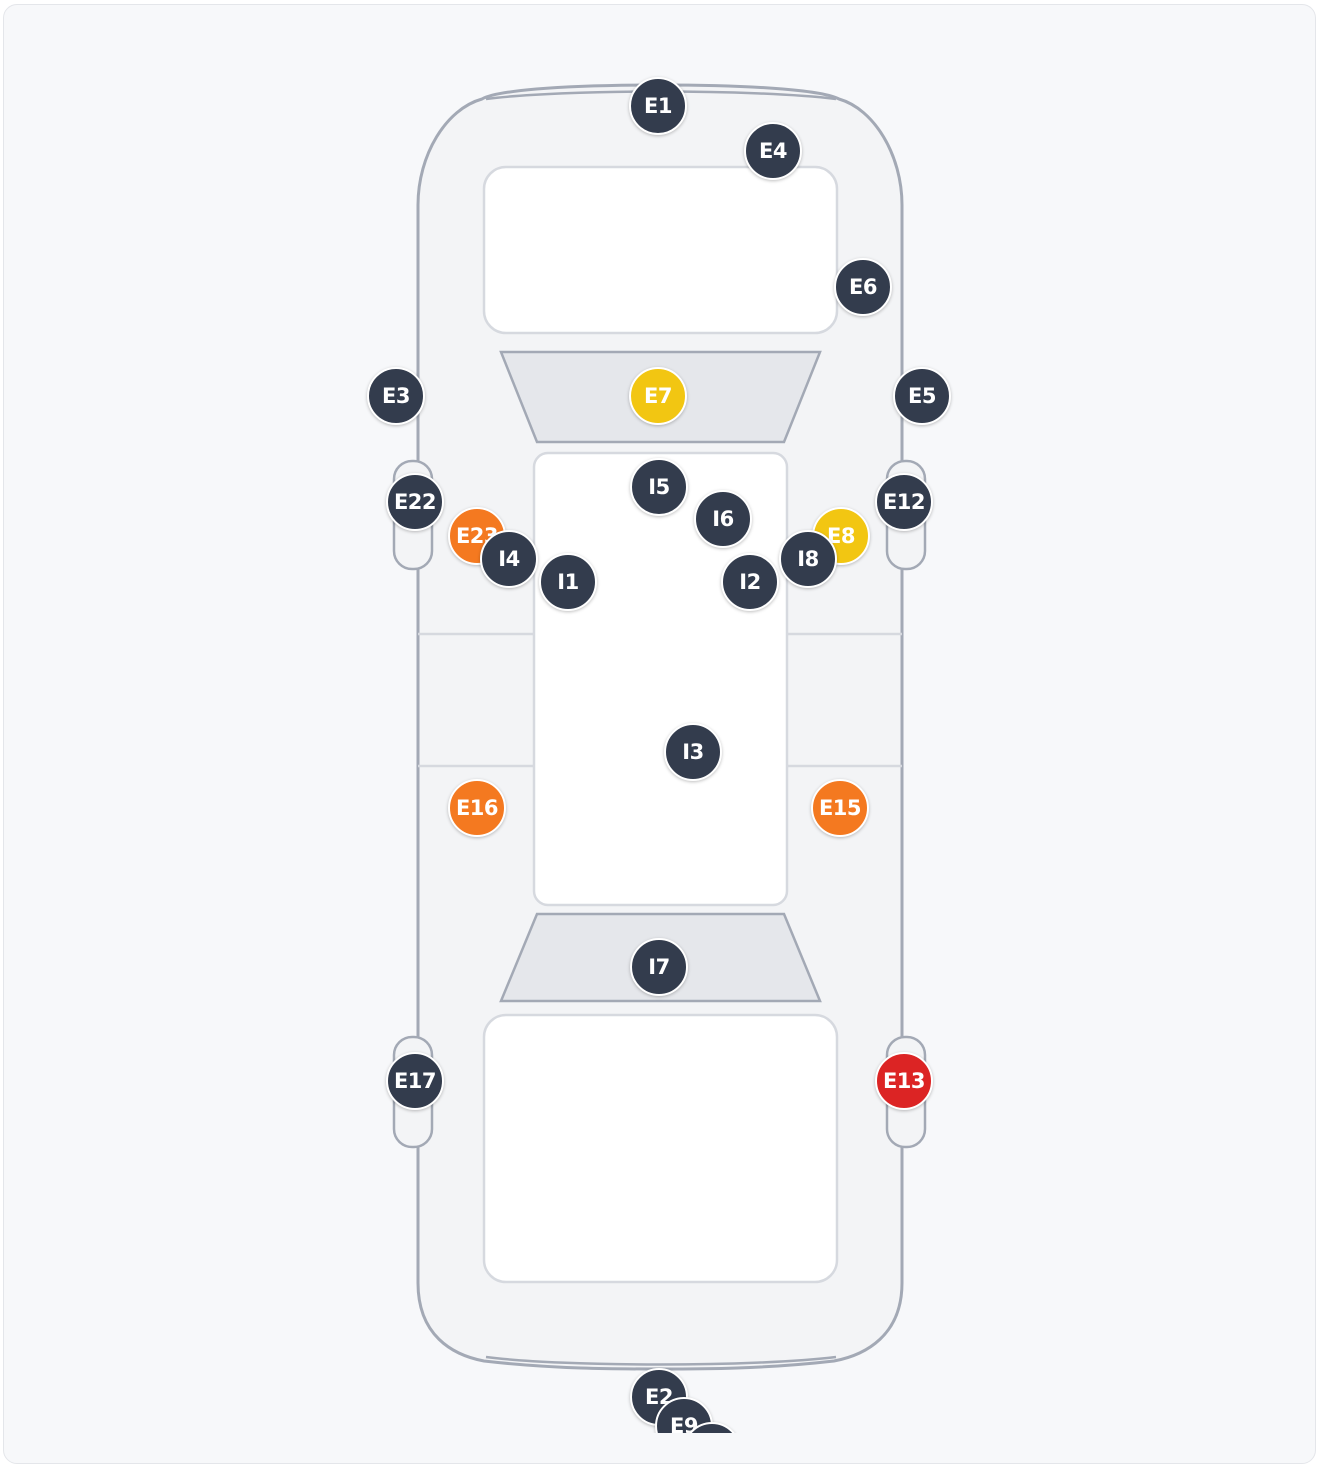  What do you see at coordinates (396, 396) in the screenshot?
I see `damage-marker-e3: E3` at bounding box center [396, 396].